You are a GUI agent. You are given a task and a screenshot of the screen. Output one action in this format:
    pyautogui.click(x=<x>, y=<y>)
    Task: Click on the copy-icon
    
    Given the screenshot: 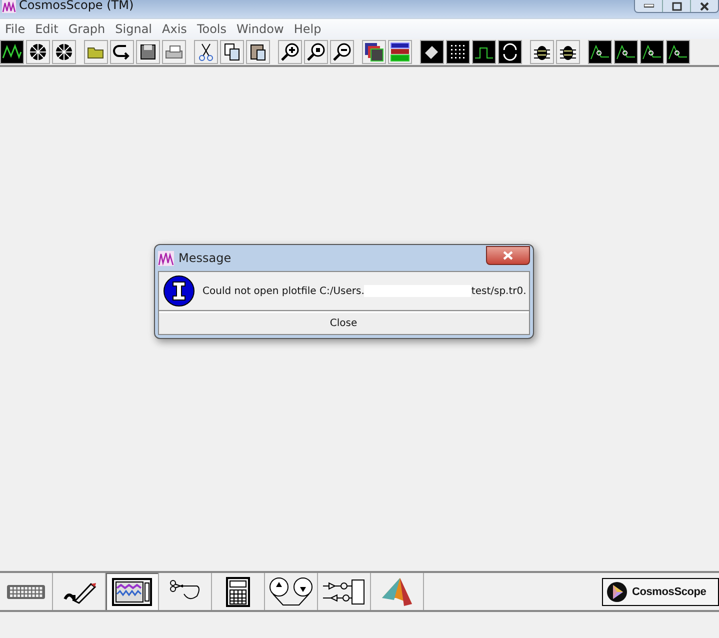 What is the action you would take?
    pyautogui.click(x=232, y=52)
    